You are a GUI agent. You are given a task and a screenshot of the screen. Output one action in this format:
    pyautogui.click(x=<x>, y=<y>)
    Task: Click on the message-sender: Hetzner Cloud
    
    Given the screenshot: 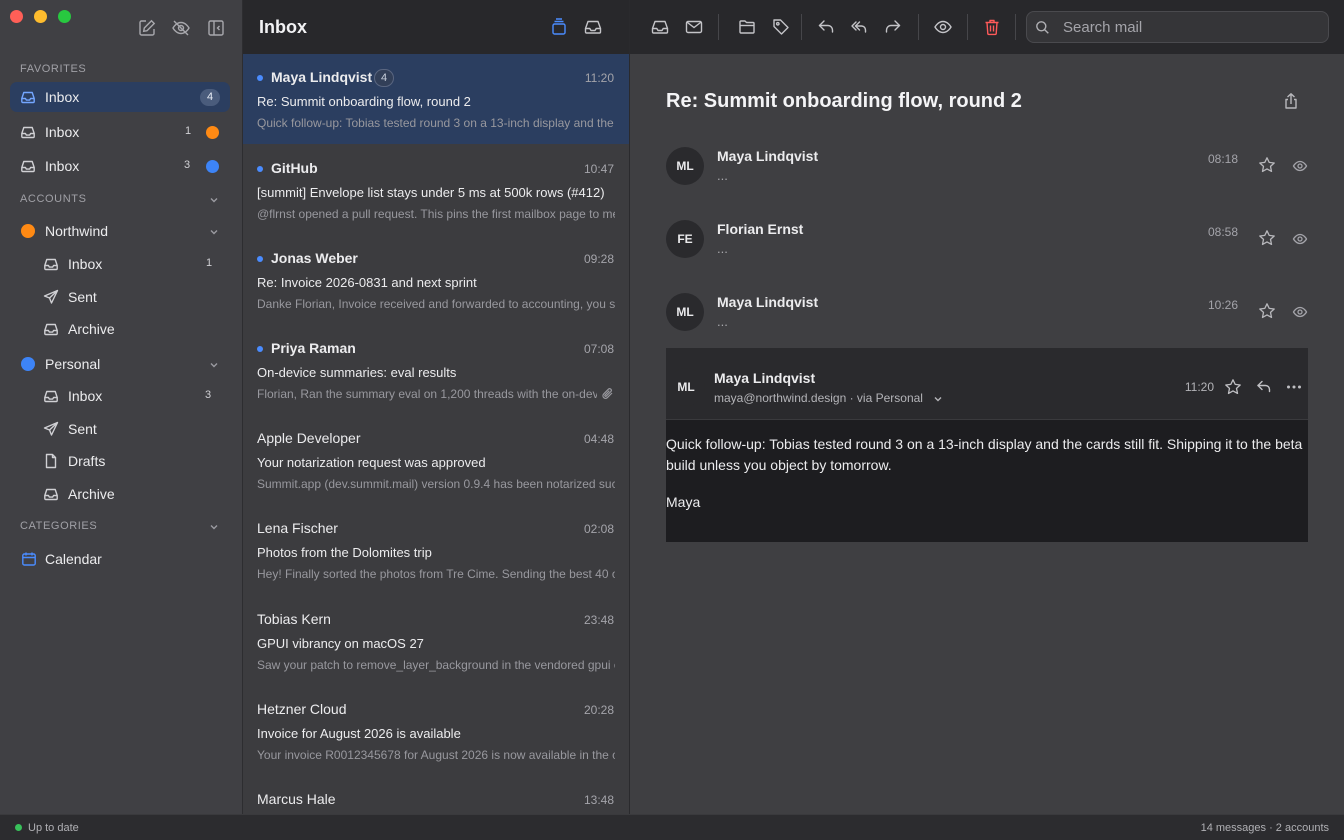 What is the action you would take?
    pyautogui.click(x=302, y=709)
    